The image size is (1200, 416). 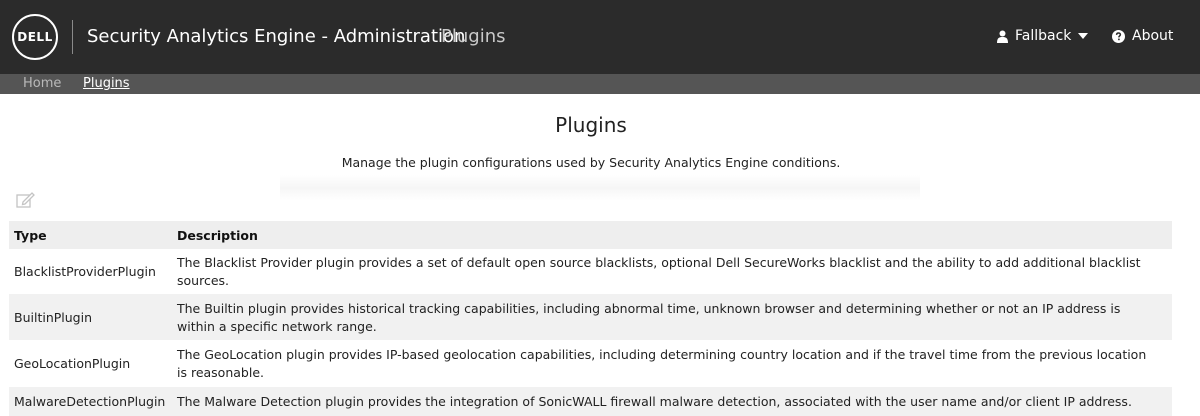 I want to click on breadcrumb: Home Plugins, so click(x=600, y=84).